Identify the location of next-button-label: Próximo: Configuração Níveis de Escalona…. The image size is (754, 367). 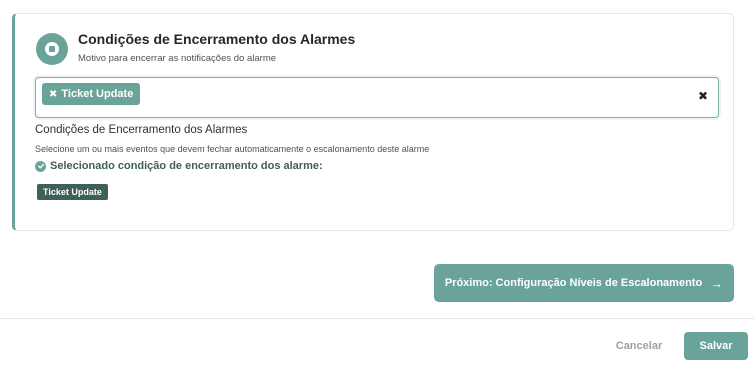
(573, 283).